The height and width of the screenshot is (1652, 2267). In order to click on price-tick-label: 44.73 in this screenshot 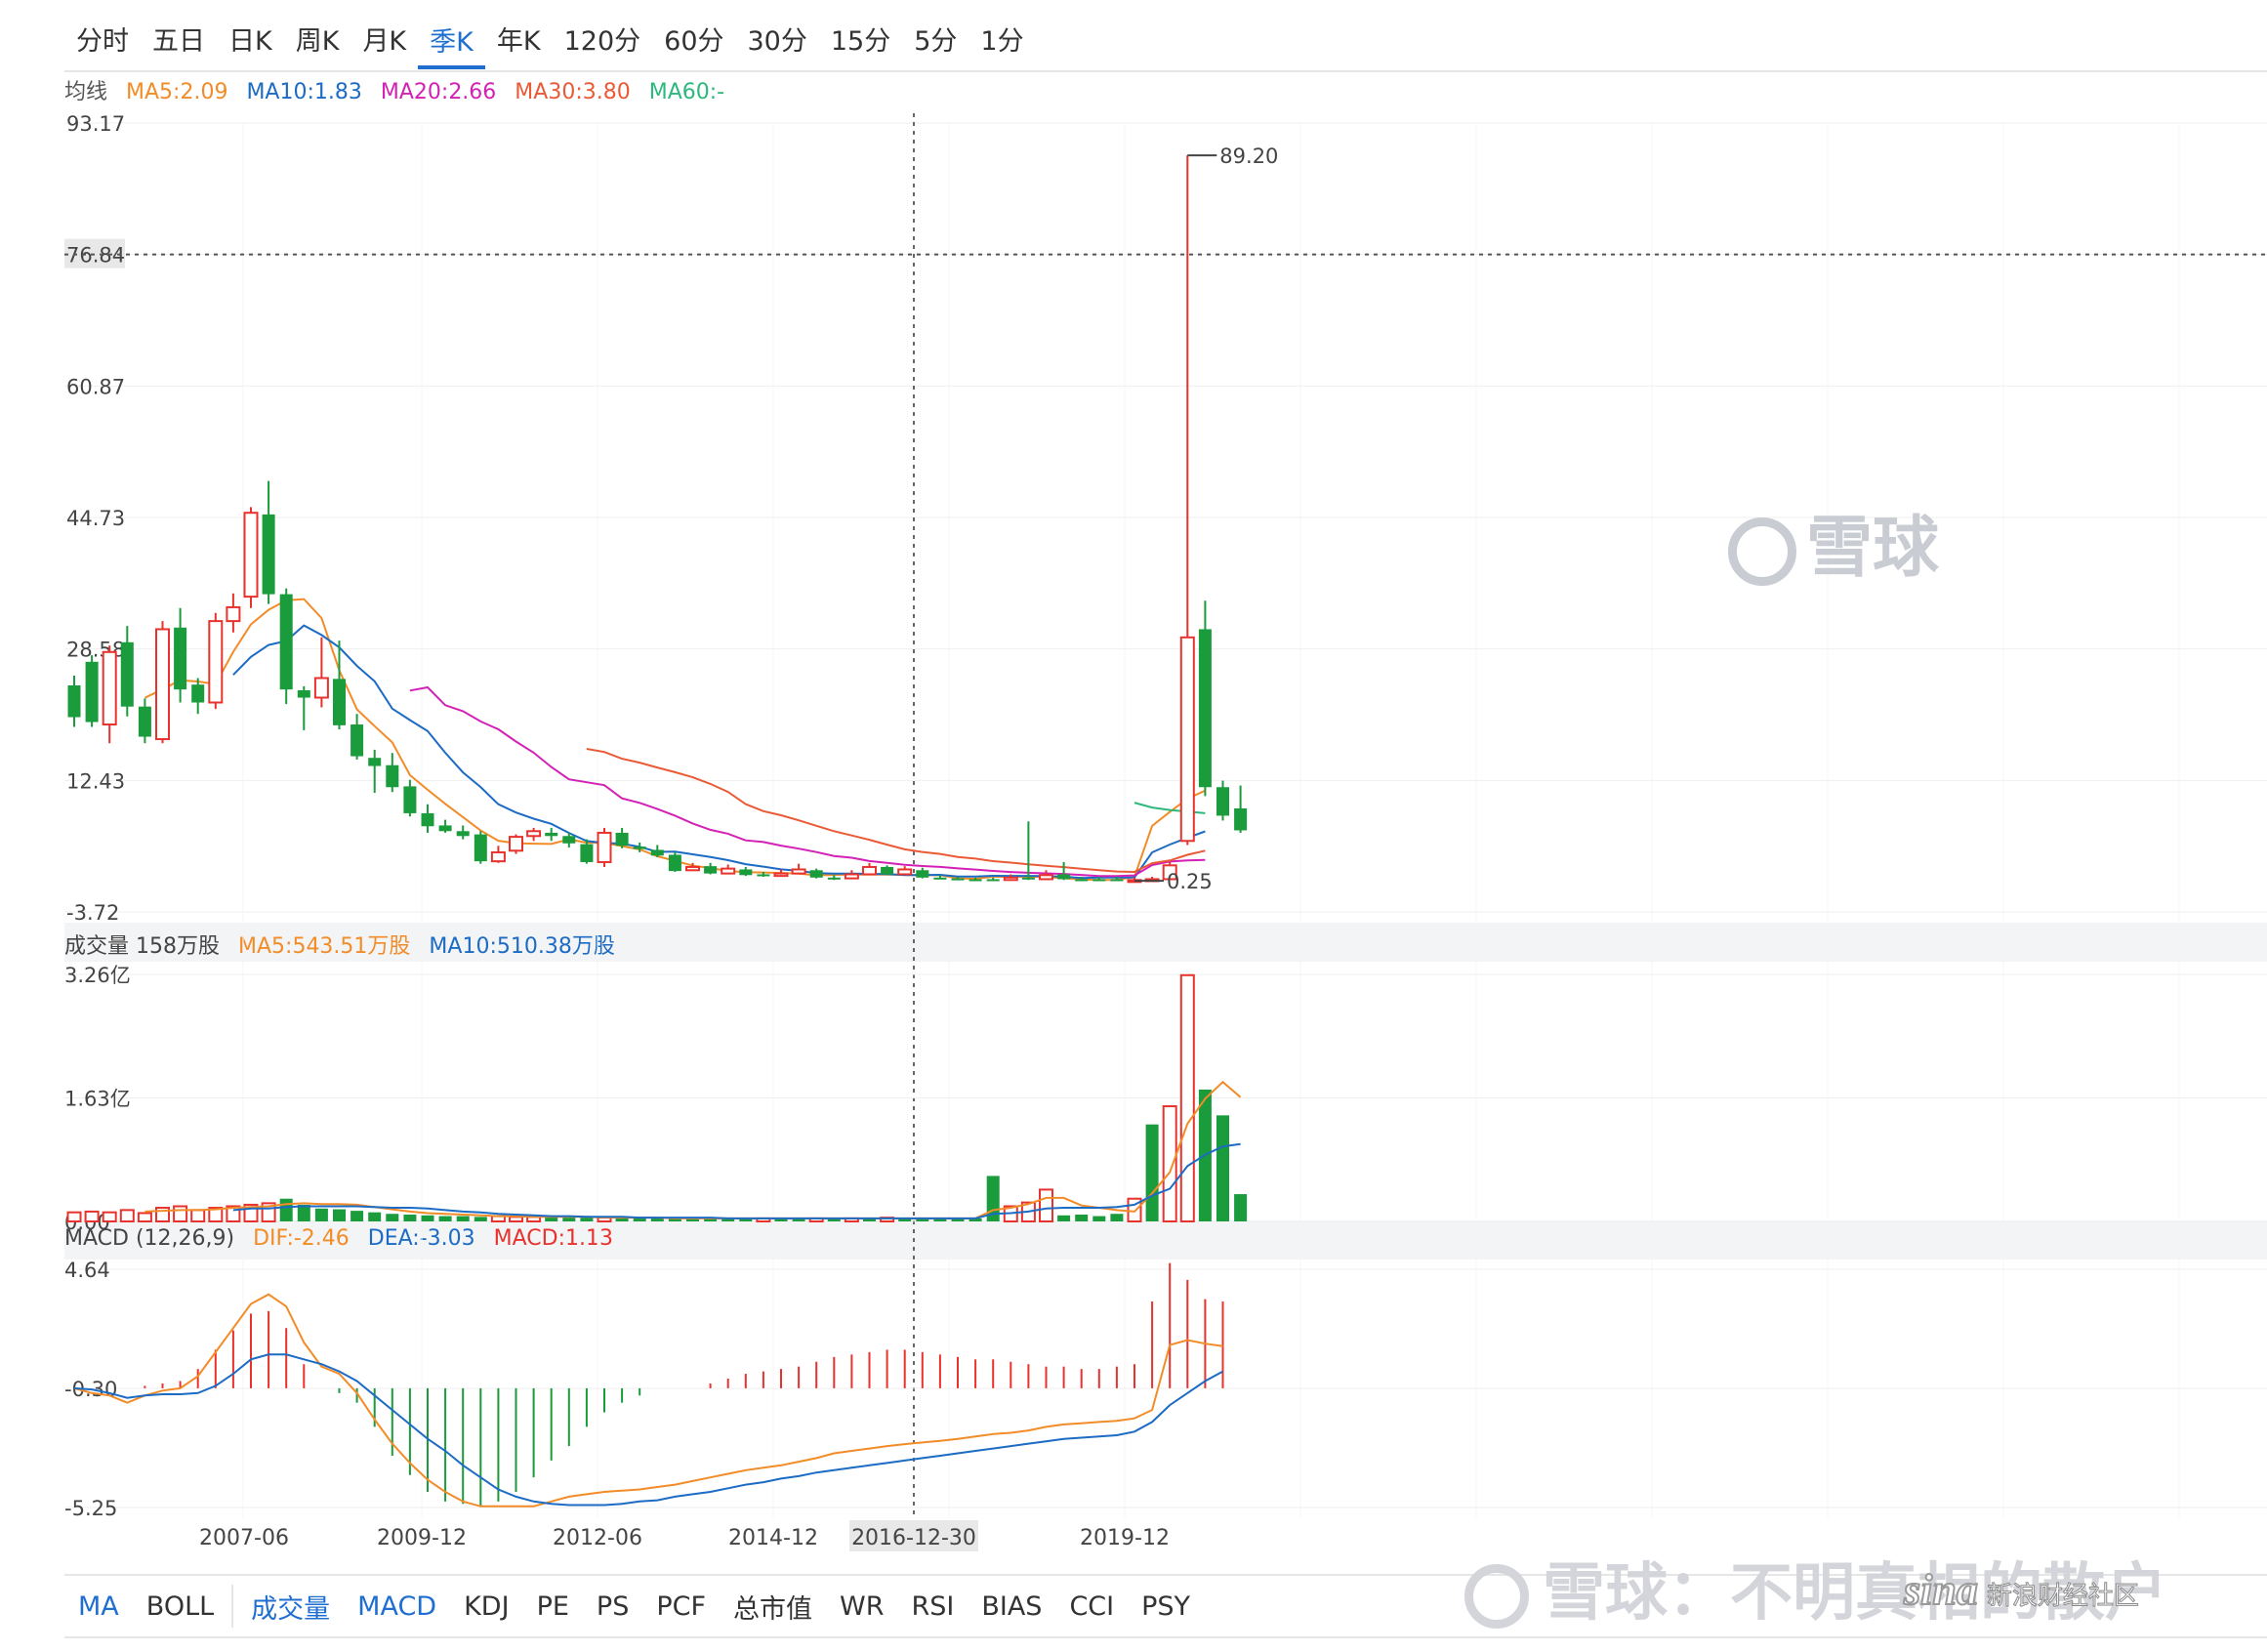, I will do `click(95, 518)`.